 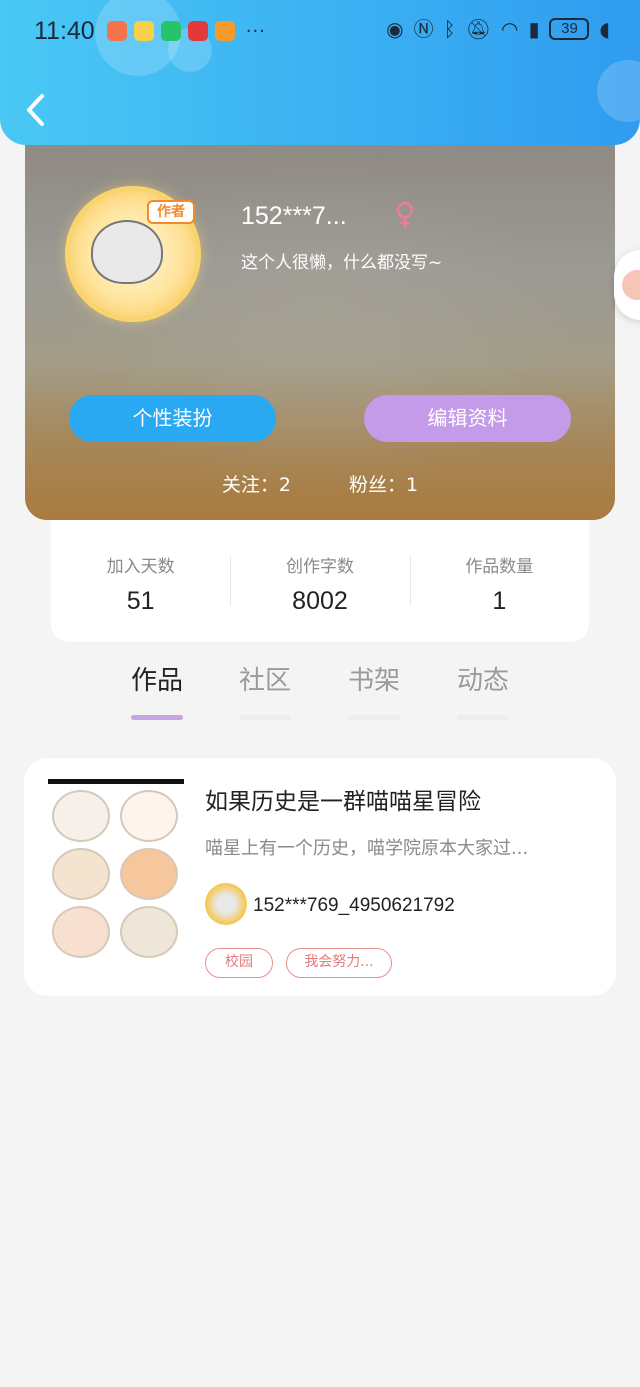 I want to click on avatar: 作者, so click(x=133, y=254).